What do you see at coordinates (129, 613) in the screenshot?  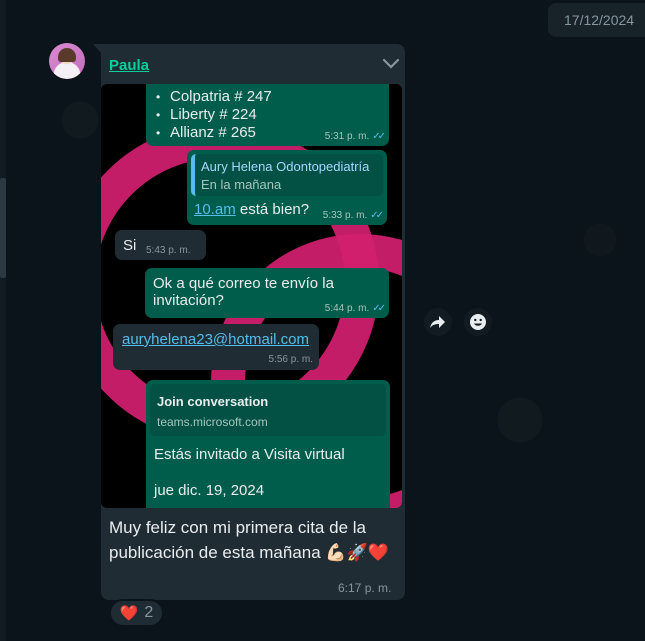 I see `reaction-emoji: ❤️` at bounding box center [129, 613].